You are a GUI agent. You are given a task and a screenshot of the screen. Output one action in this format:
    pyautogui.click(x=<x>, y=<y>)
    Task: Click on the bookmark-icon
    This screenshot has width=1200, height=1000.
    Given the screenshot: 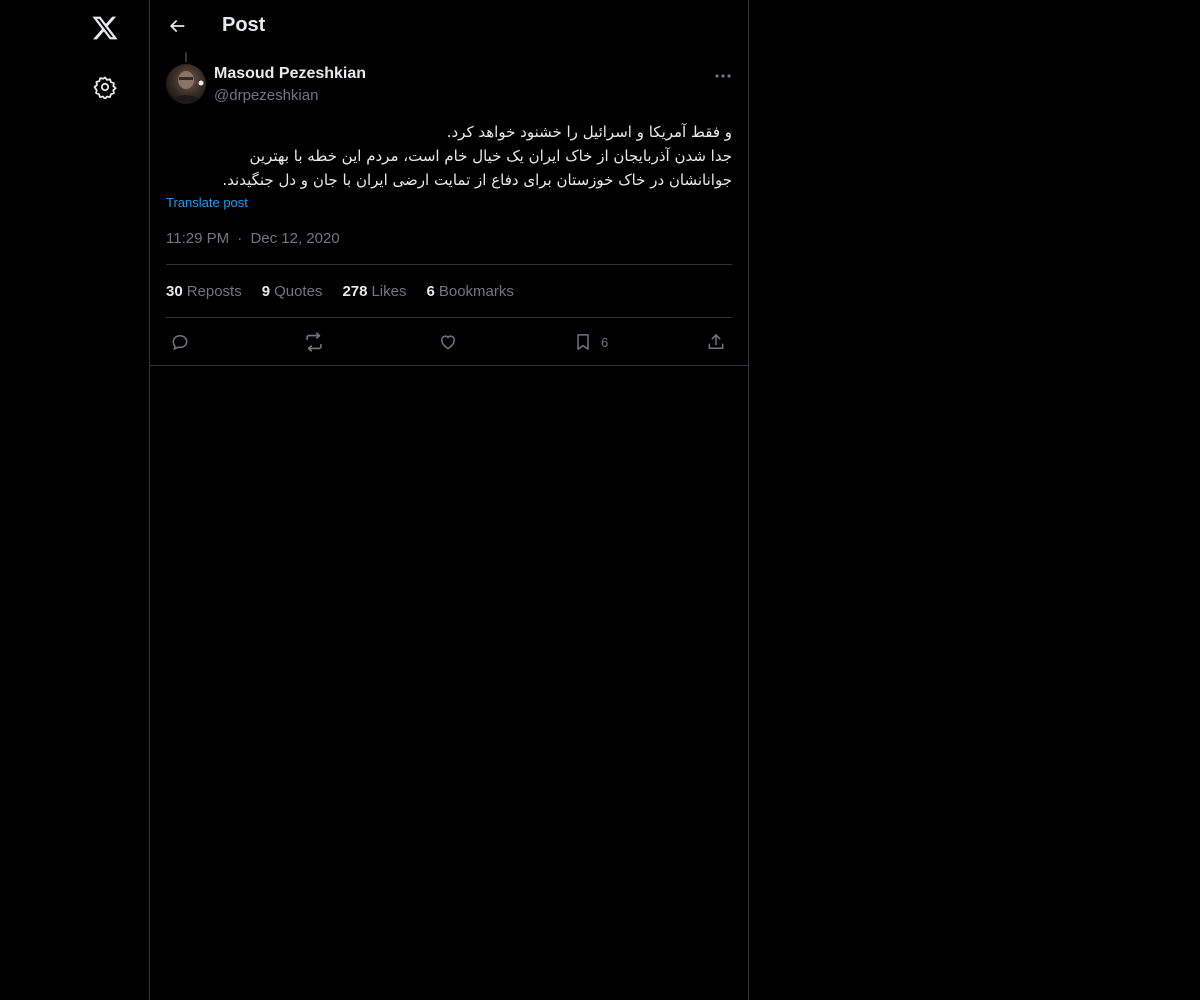 What is the action you would take?
    pyautogui.click(x=583, y=342)
    